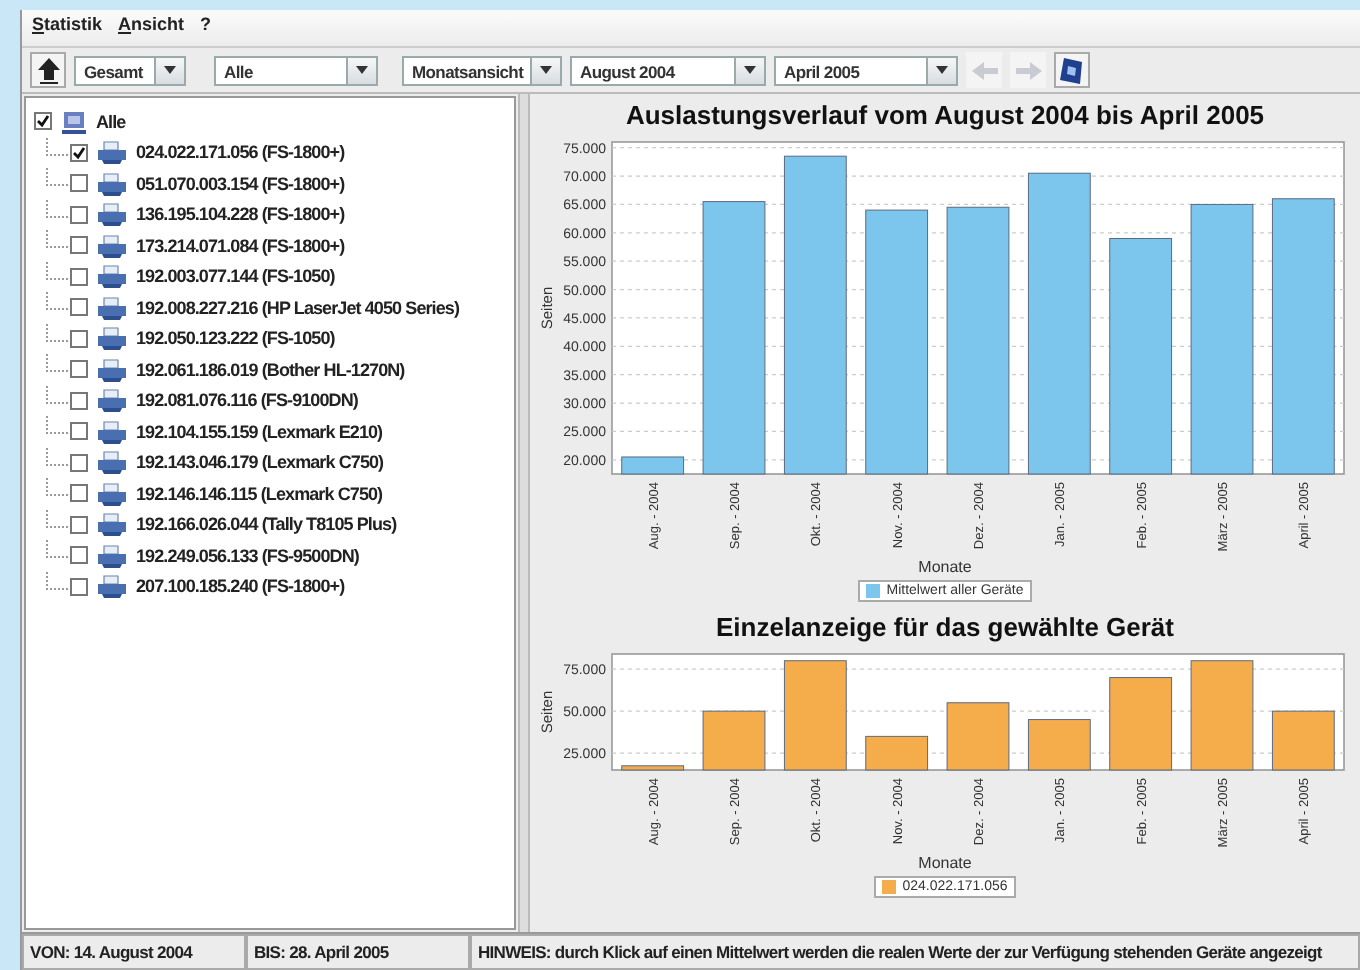  Describe the element at coordinates (915, 952) in the screenshot. I see `status-hint: HINWEIS: durch Klick auf einen Mittelwert werden die realen Werte der zur Verfügung stehenden Geräte angezeigt` at that location.